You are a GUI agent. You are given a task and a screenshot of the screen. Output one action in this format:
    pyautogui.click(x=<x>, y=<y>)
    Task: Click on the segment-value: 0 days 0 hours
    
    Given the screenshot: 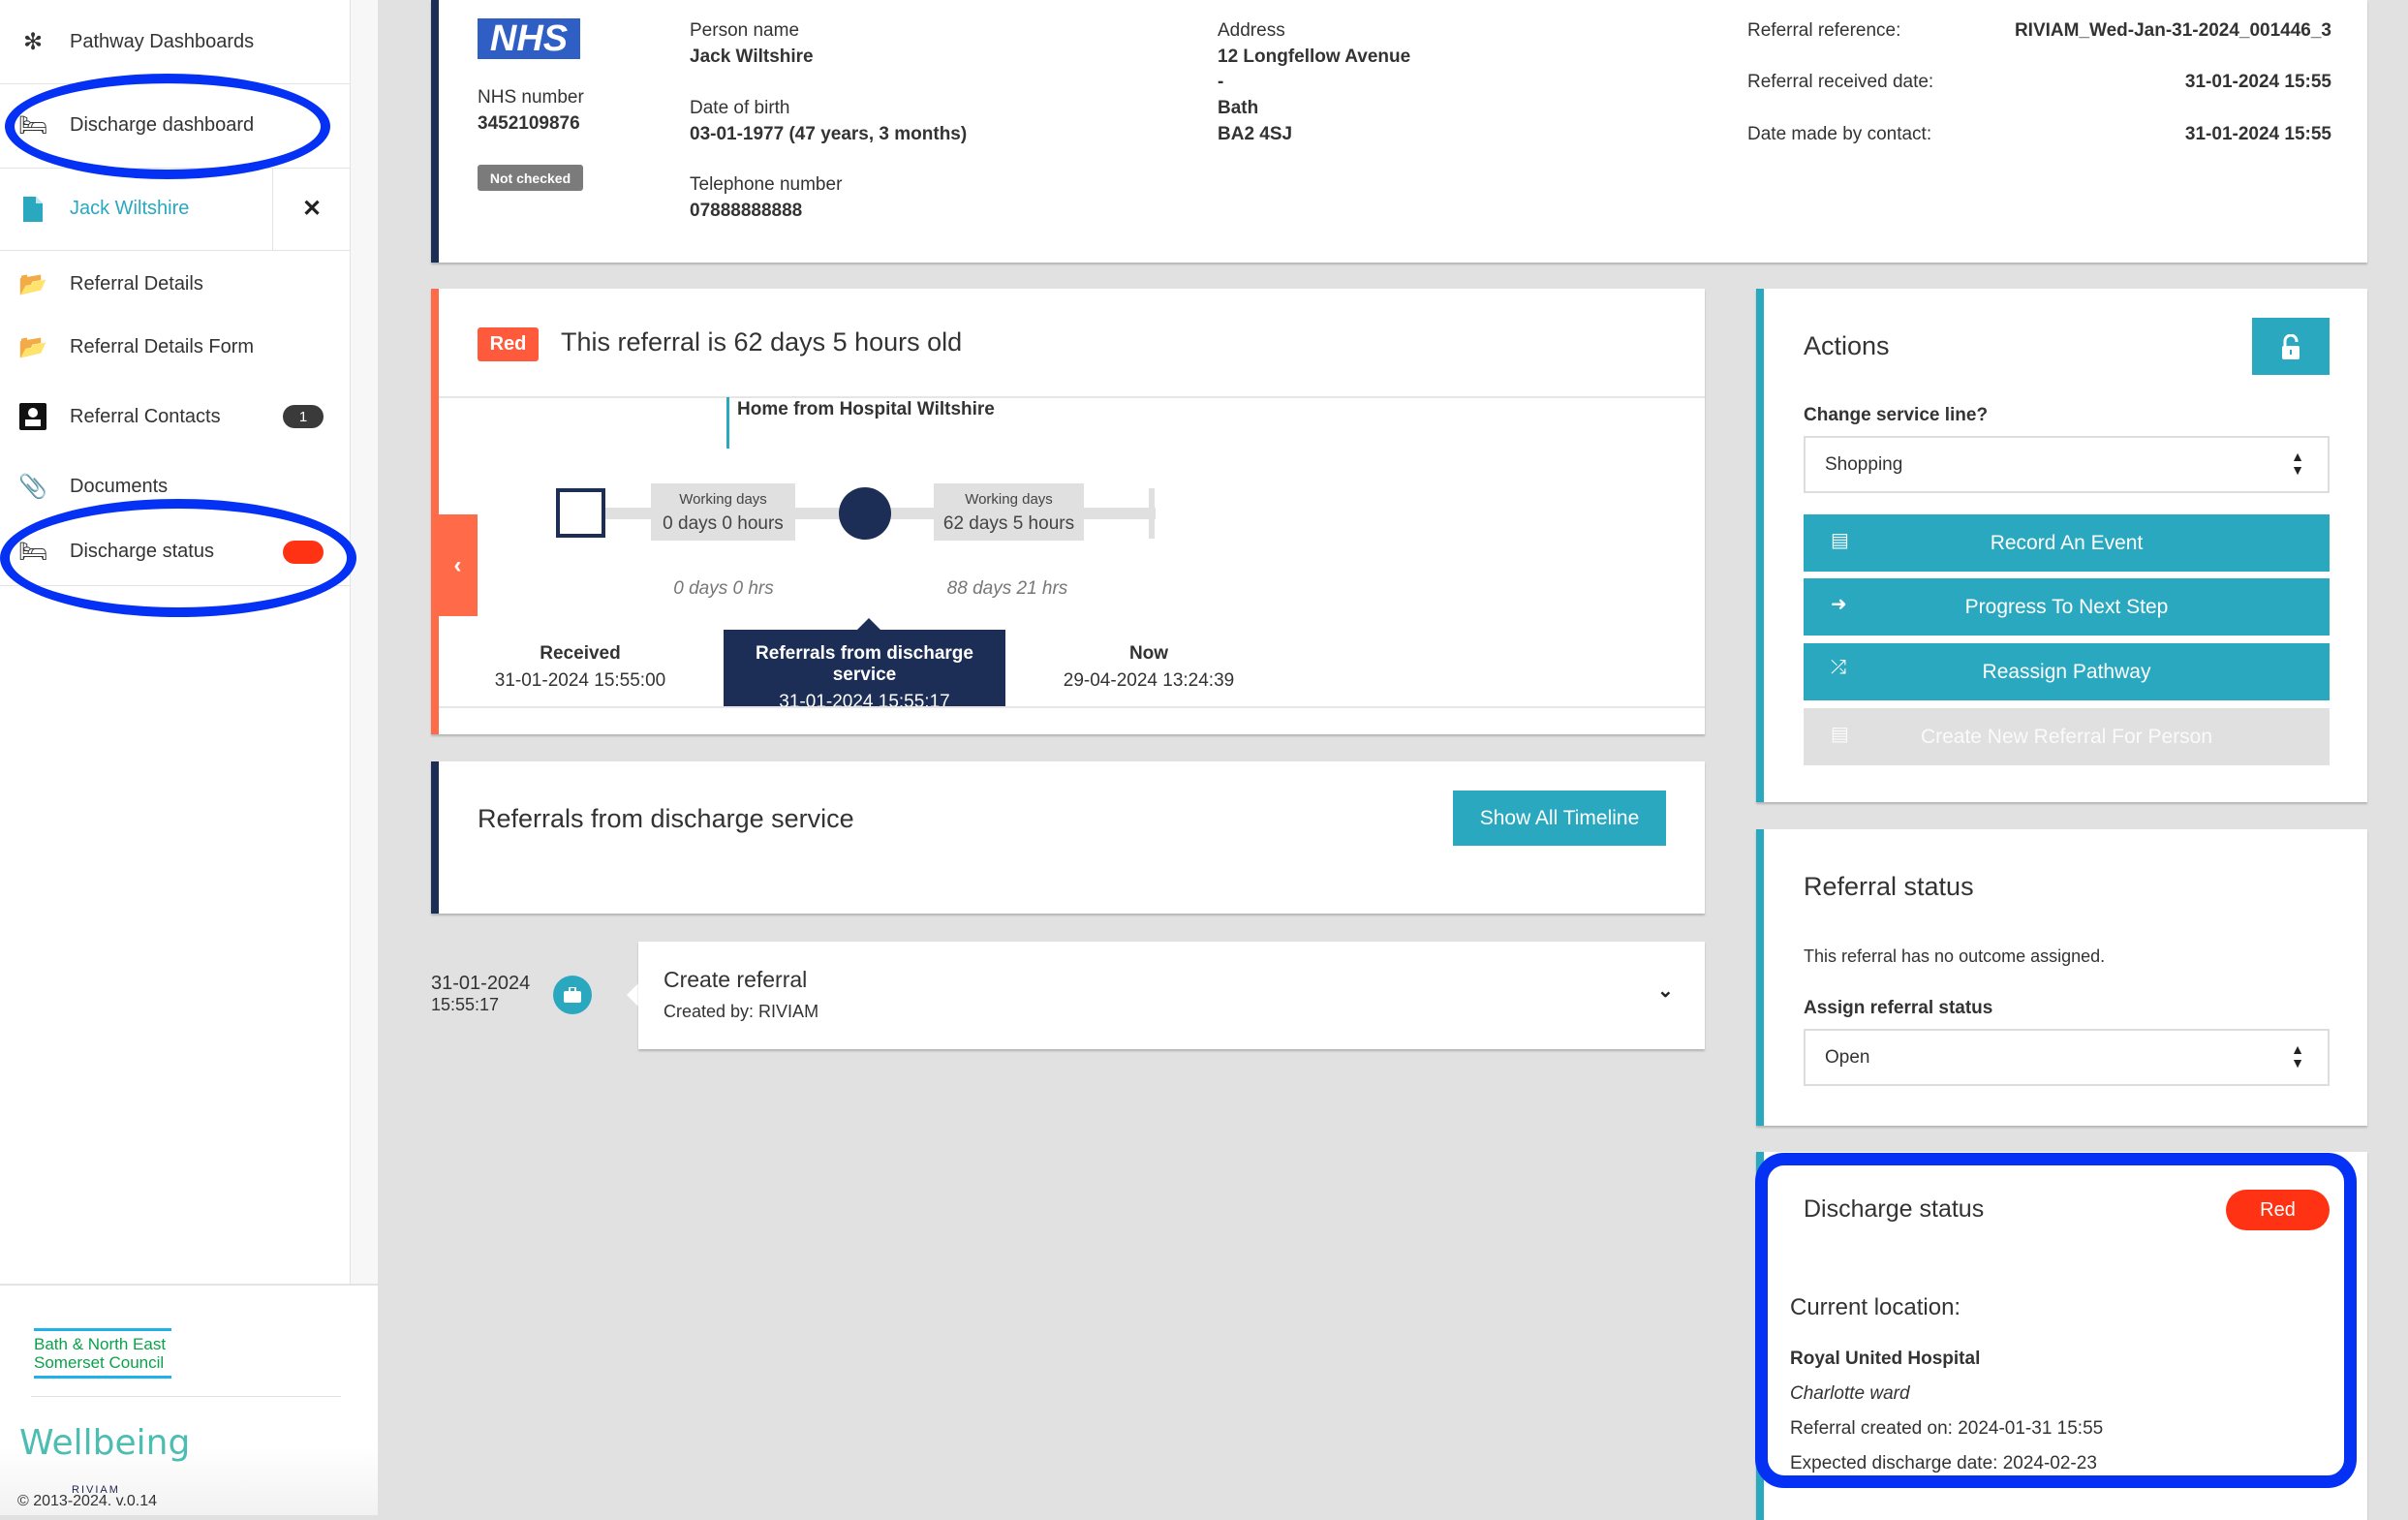 What is the action you would take?
    pyautogui.click(x=723, y=523)
    